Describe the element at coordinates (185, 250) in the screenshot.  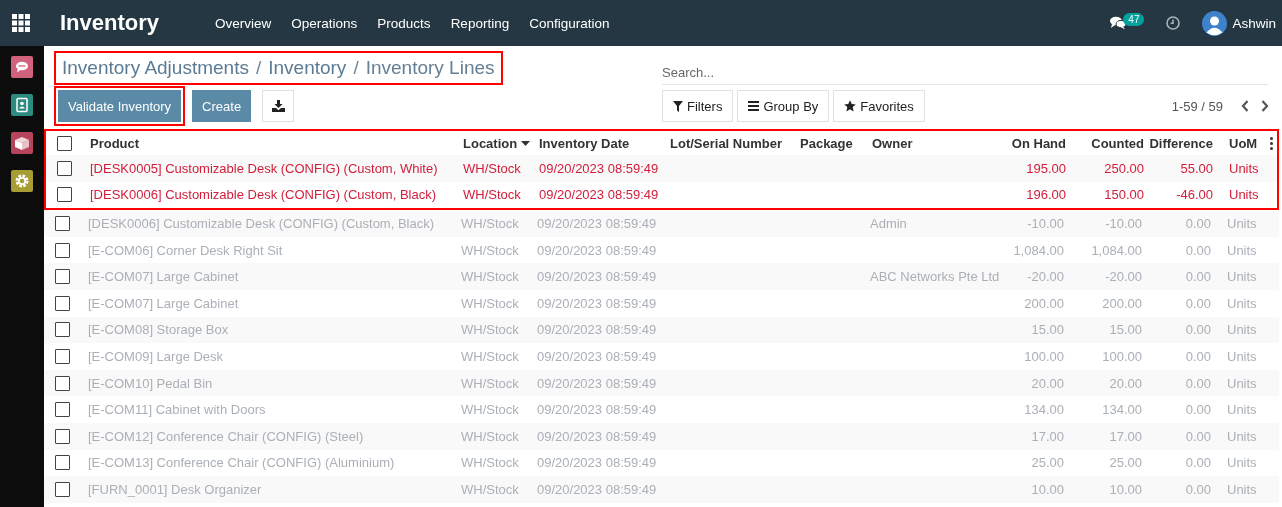
I see `table-cell-text: [E-COM06] Corner Desk Right Sit` at that location.